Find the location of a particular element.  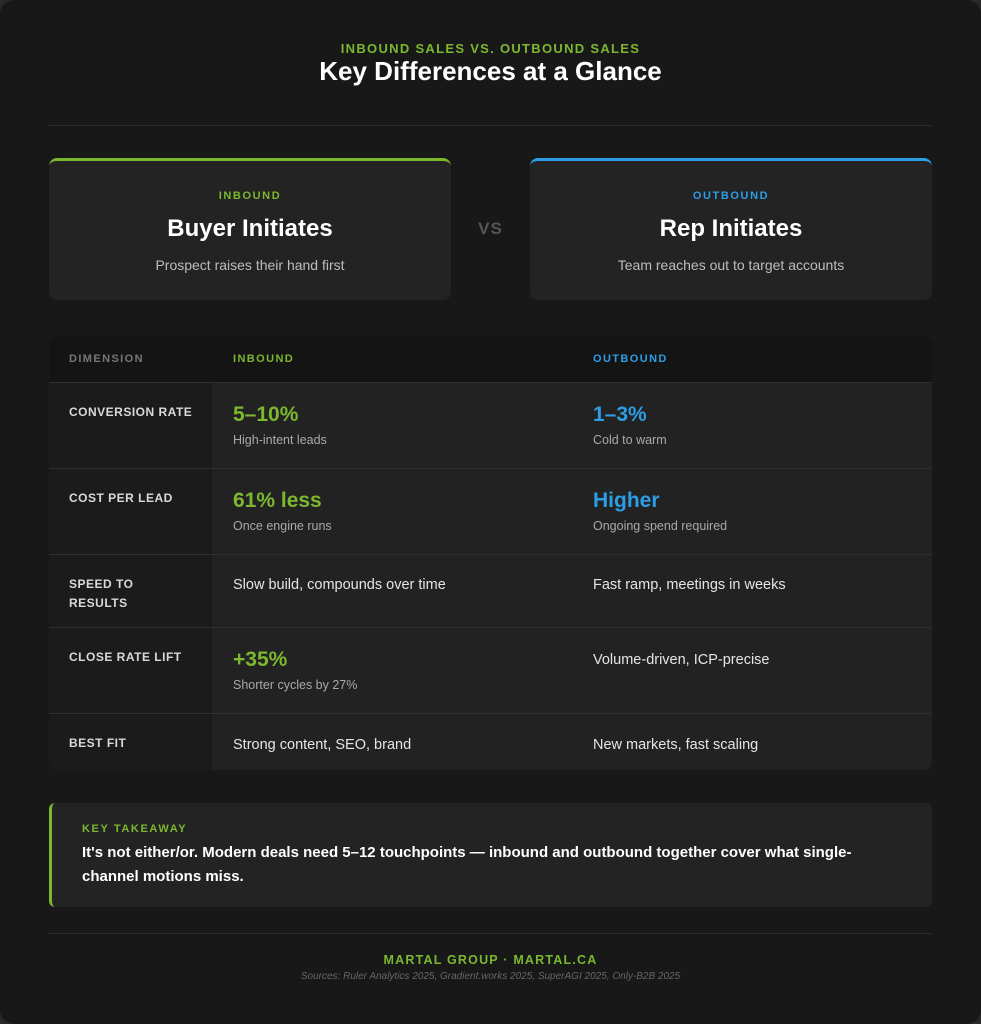

outbound-cell: Fast ramp, meetings in weeks is located at coordinates (689, 585).